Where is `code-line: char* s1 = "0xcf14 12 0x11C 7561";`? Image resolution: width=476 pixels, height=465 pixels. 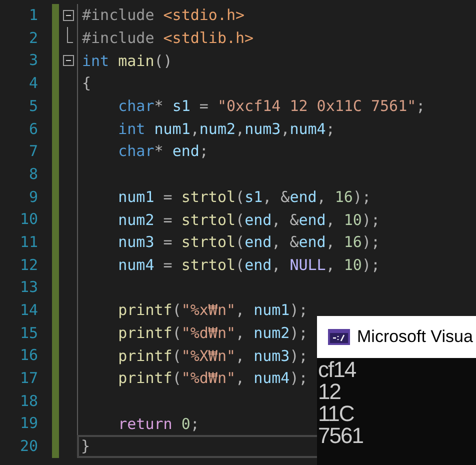 code-line: char* s1 = "0xcf14 12 0x11C 7561"; is located at coordinates (271, 106).